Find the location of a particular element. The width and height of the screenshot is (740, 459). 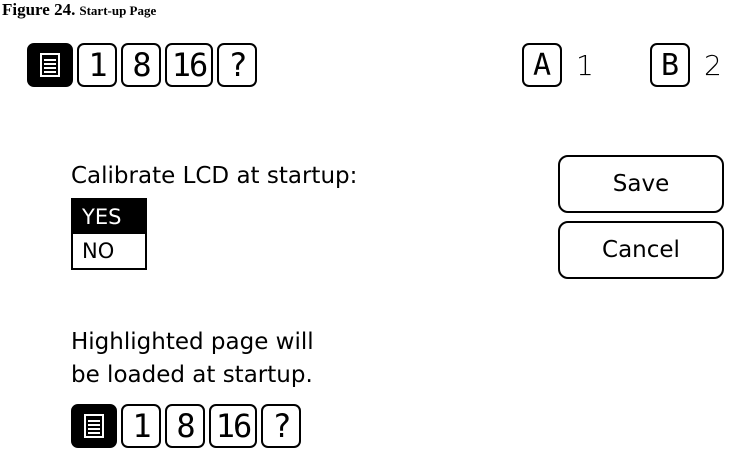

drive-b-number: 2 is located at coordinates (713, 65).